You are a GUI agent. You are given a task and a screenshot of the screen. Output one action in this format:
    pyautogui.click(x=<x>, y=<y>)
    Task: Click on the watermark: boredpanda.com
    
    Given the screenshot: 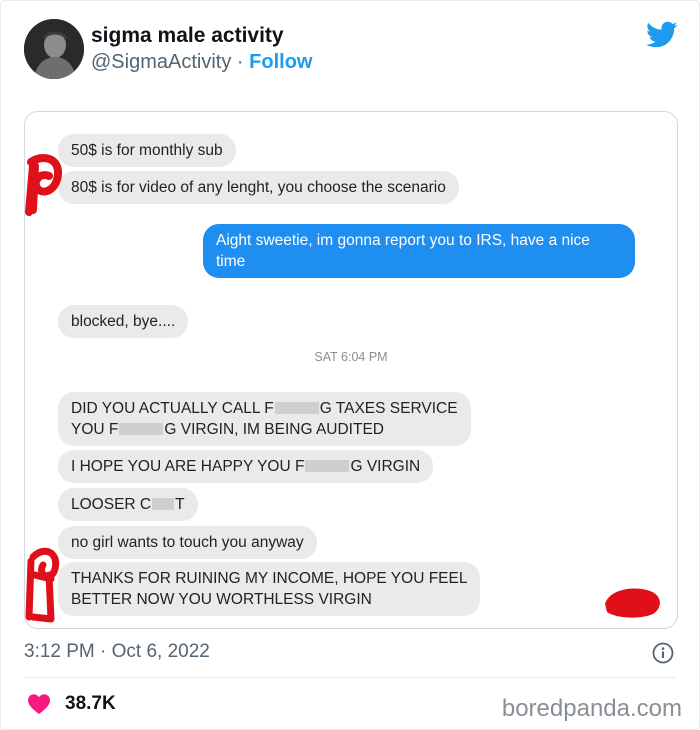 What is the action you would take?
    pyautogui.click(x=591, y=708)
    